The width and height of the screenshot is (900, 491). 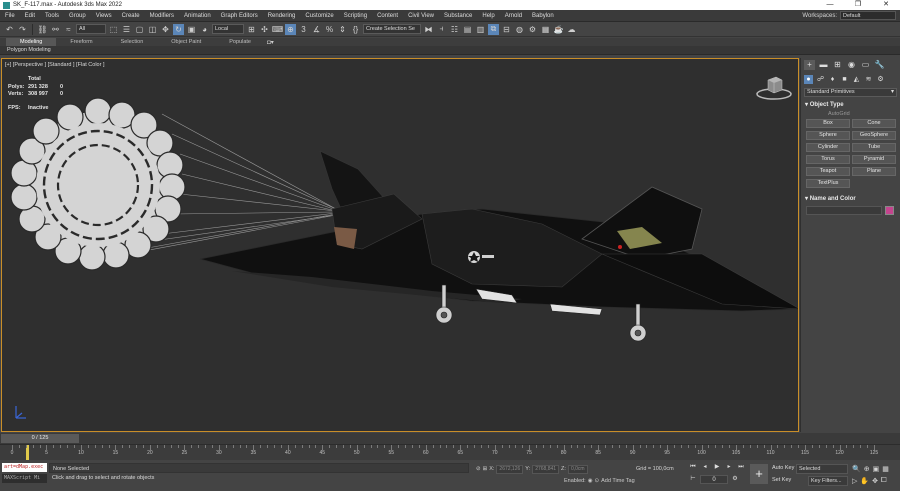 I want to click on render-production-icon: ☕, so click(x=558, y=29).